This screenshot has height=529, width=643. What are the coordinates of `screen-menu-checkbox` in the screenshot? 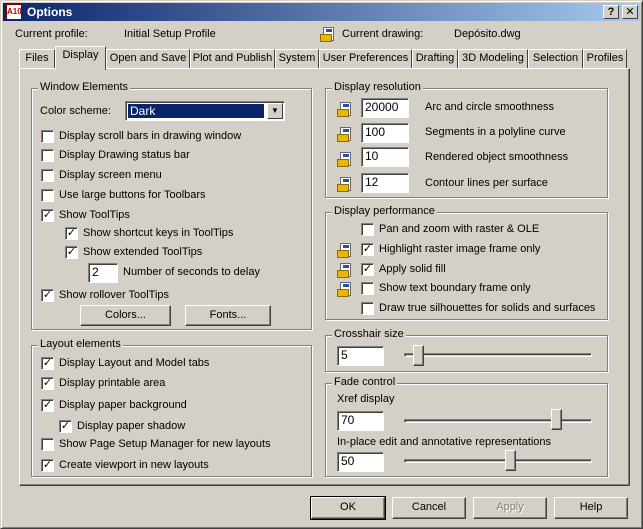 It's located at (47, 175).